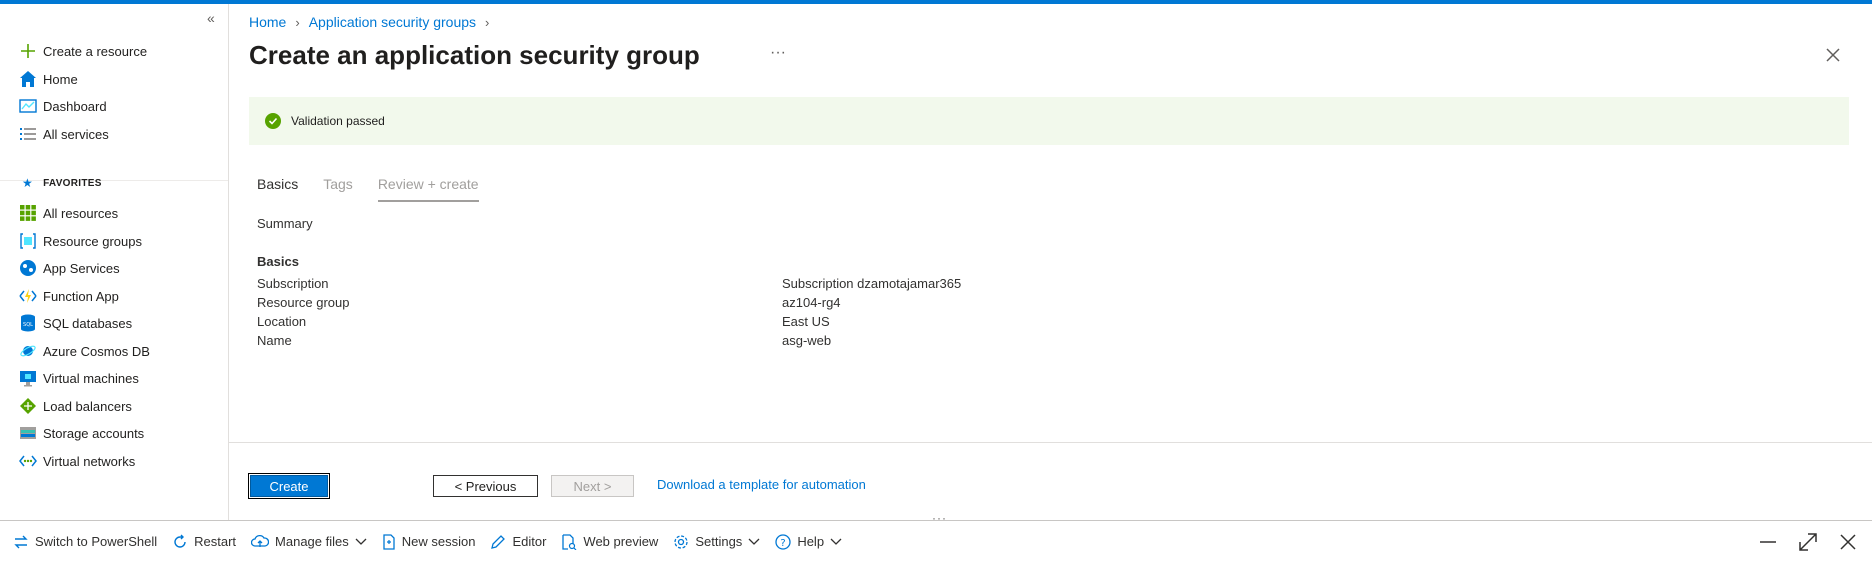  Describe the element at coordinates (274, 340) in the screenshot. I see `row-key: Name` at that location.